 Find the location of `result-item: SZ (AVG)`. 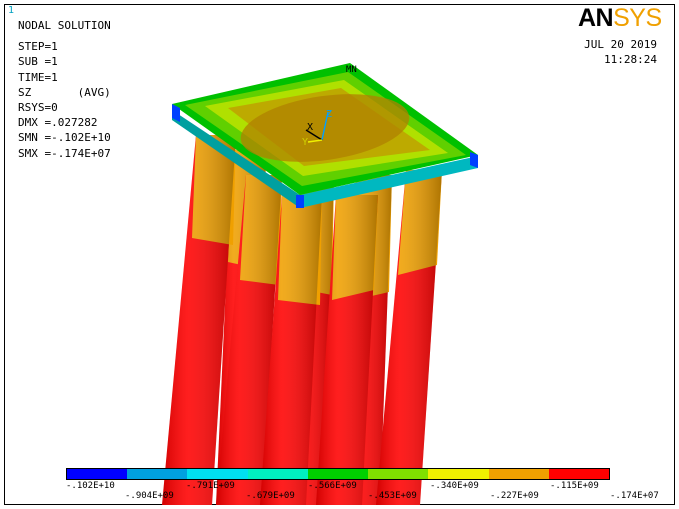

result-item: SZ (AVG) is located at coordinates (64, 92).